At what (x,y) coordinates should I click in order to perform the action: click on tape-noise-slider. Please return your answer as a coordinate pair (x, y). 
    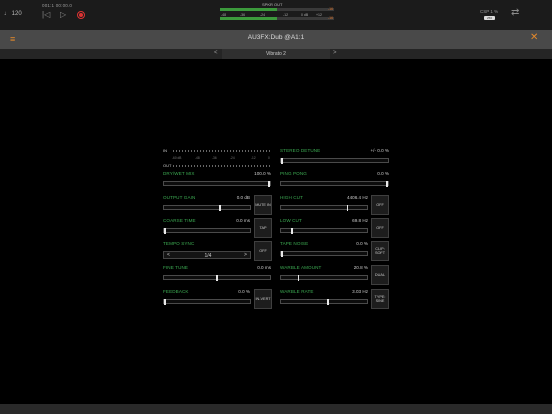
    Looking at the image, I should click on (324, 254).